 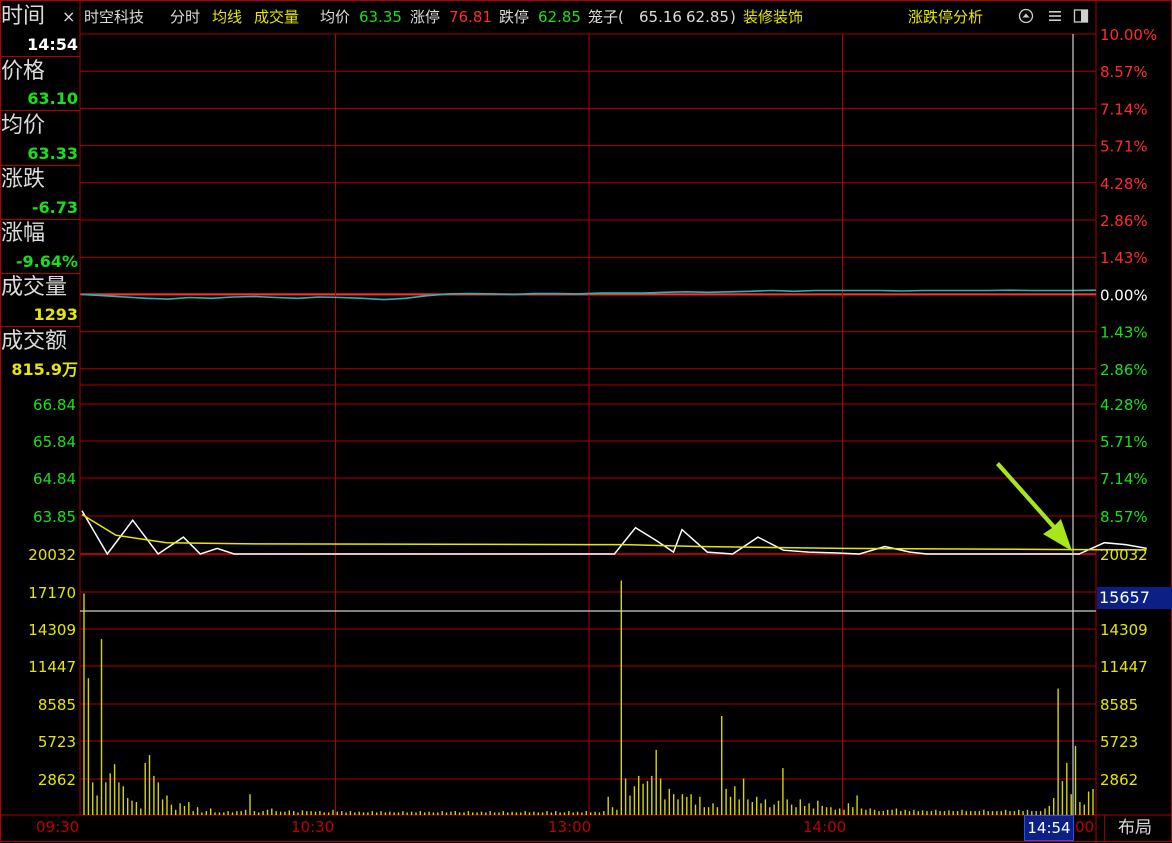 I want to click on left-axis-tick: 17170, so click(x=52, y=593).